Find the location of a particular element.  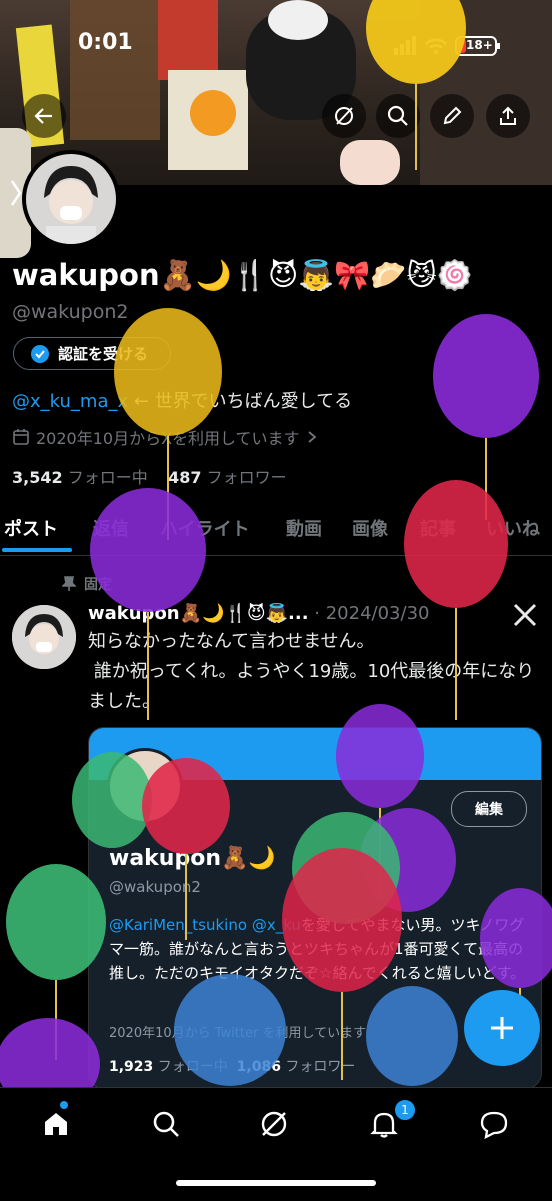

followers-link: 487 フォロワー is located at coordinates (227, 477).